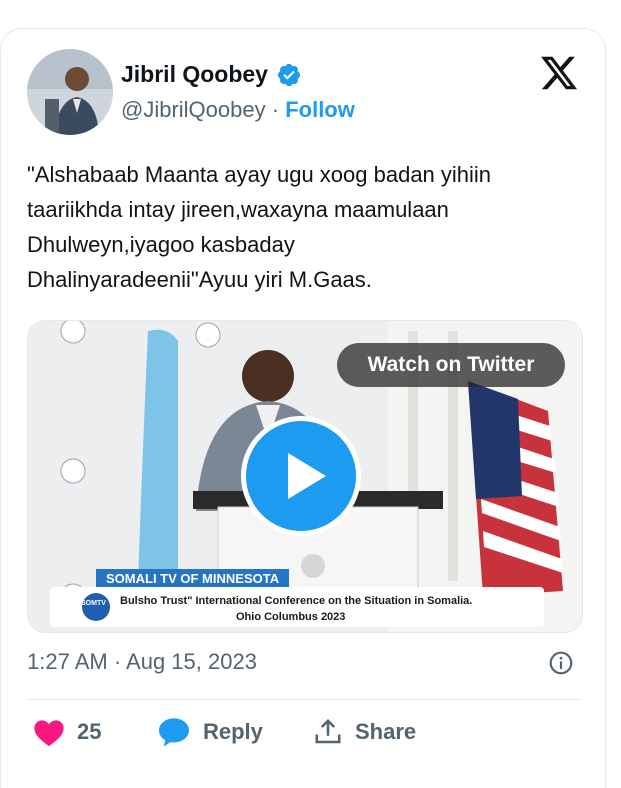 The width and height of the screenshot is (621, 788). I want to click on action-bar: 25 Reply Share, so click(307, 737).